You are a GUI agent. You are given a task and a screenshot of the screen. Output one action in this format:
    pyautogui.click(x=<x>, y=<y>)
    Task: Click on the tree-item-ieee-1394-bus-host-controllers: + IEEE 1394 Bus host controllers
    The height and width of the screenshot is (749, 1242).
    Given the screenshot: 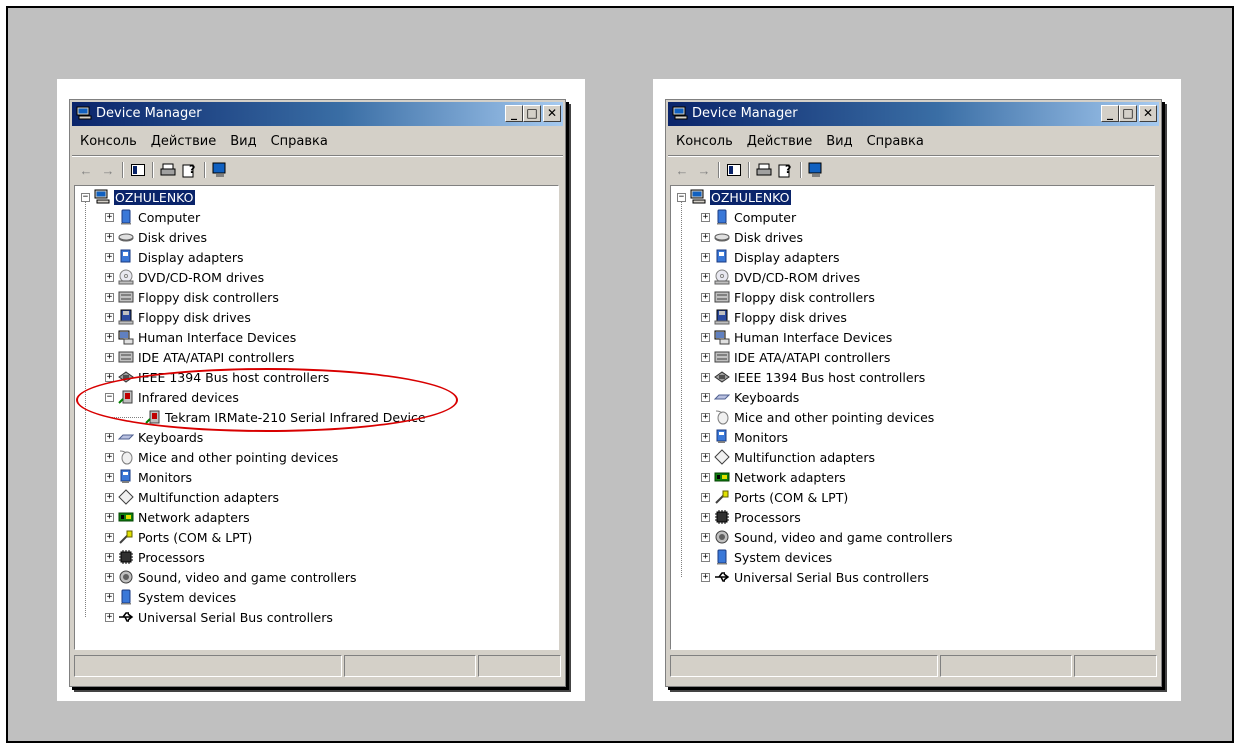 What is the action you would take?
    pyautogui.click(x=813, y=377)
    